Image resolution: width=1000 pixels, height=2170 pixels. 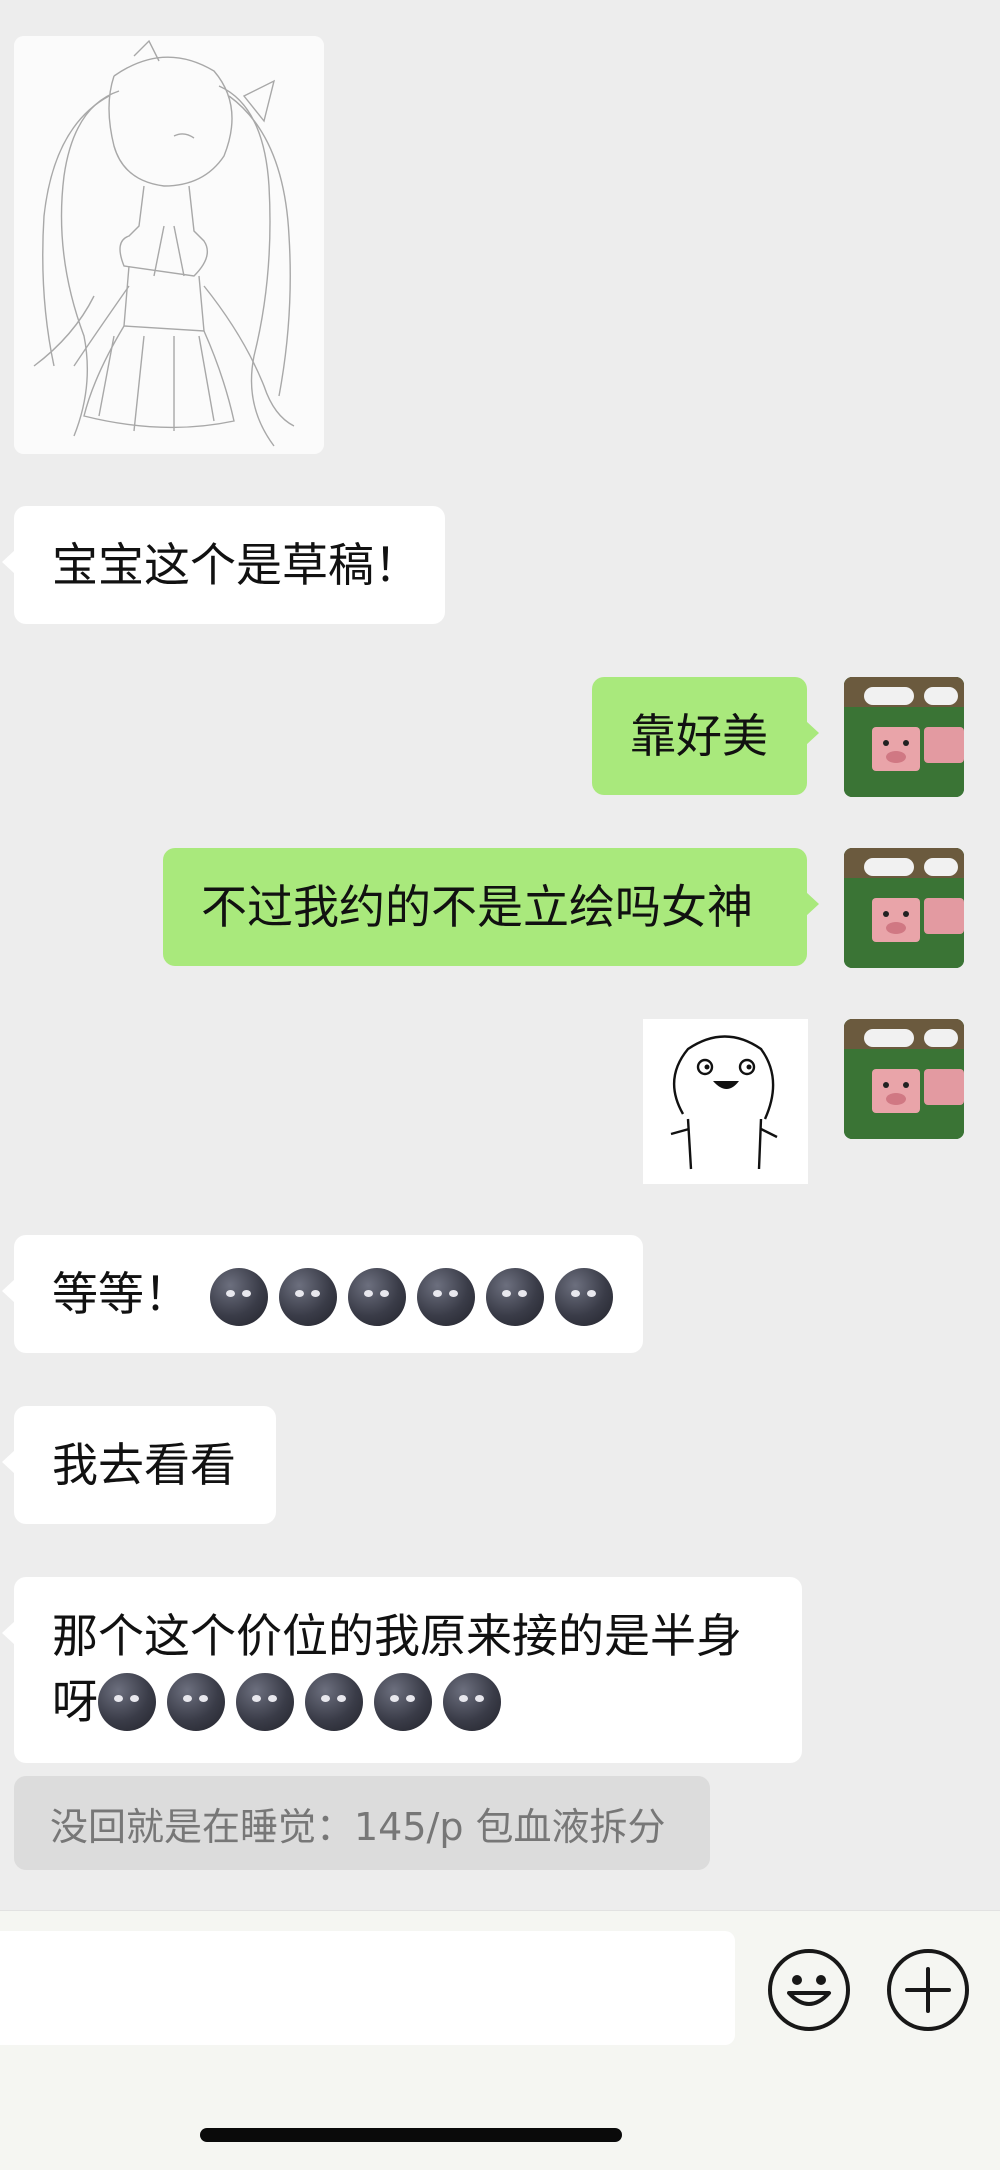 I want to click on message-text: 等等！, so click(x=121, y=1294).